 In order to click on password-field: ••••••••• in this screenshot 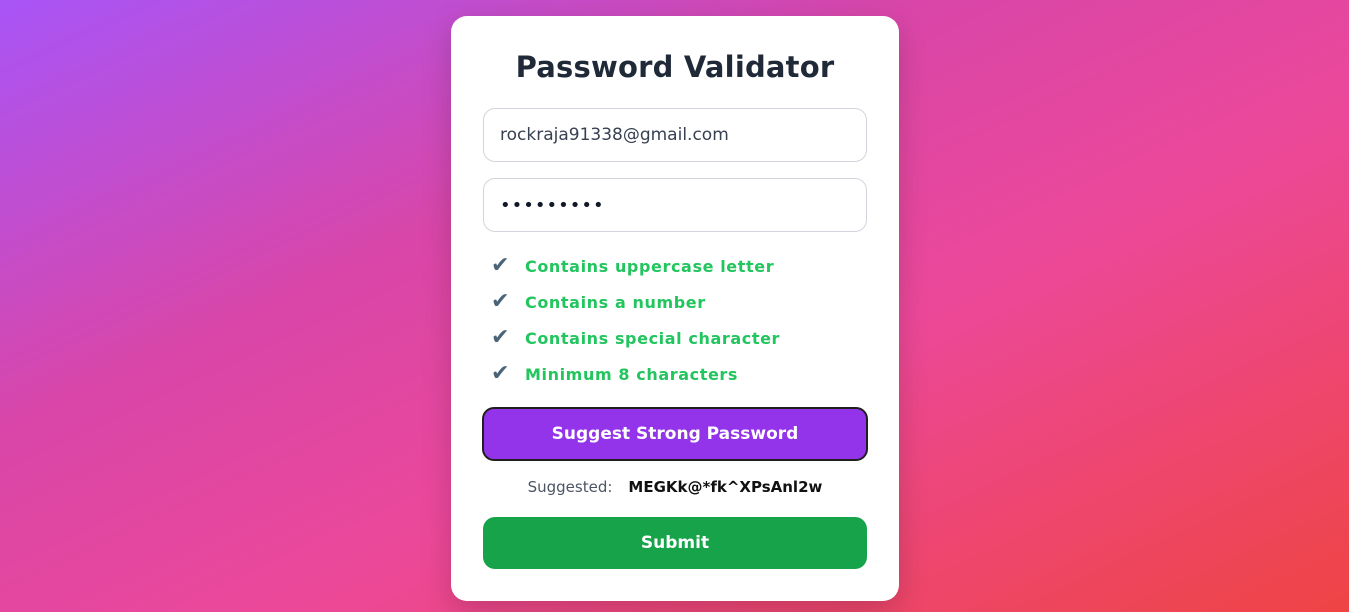, I will do `click(675, 205)`.